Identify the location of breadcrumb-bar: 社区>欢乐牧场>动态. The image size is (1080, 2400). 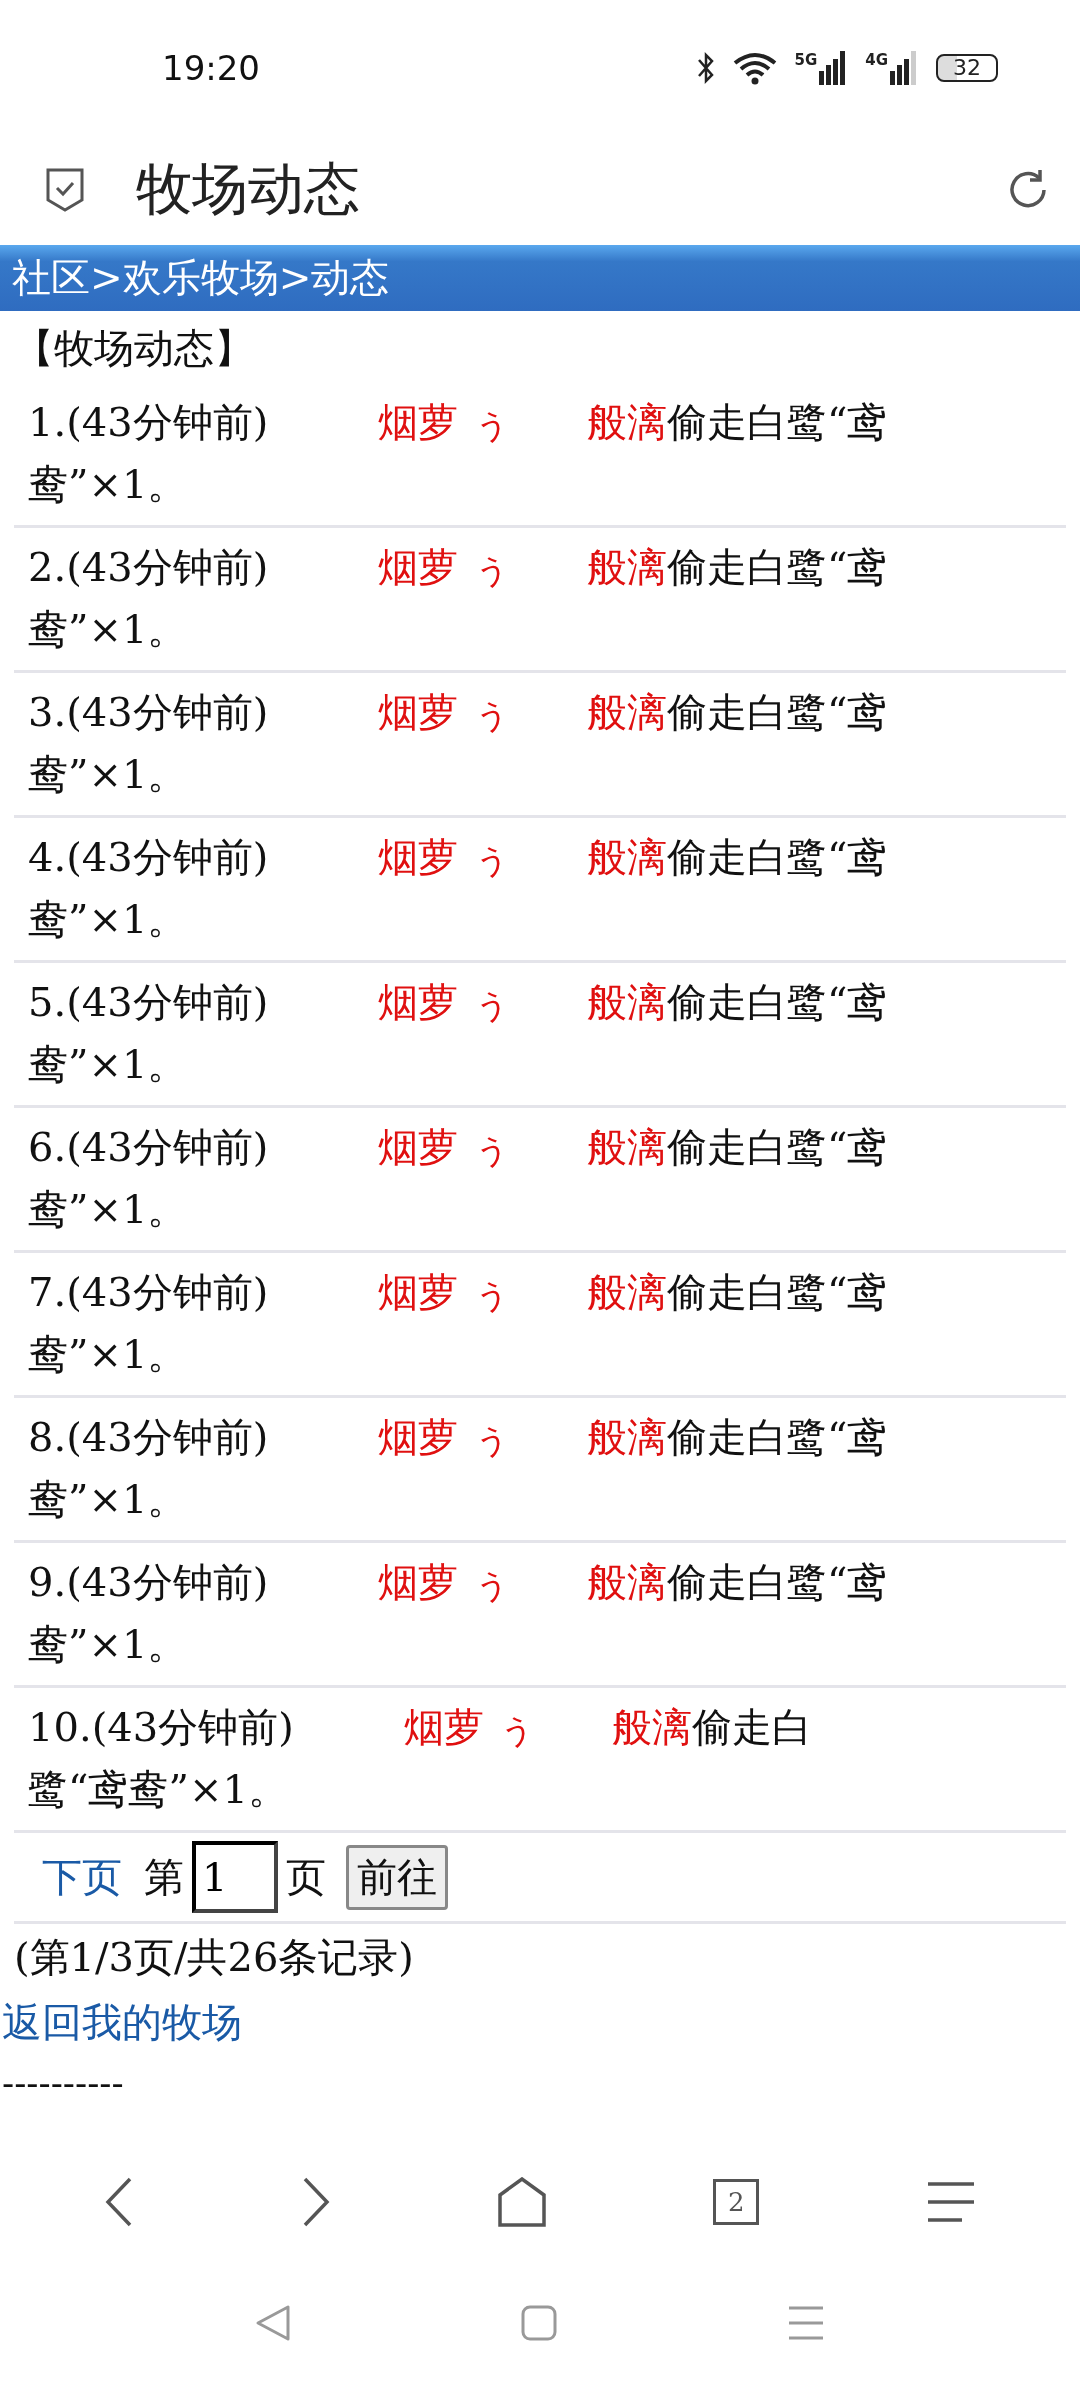
(540, 278).